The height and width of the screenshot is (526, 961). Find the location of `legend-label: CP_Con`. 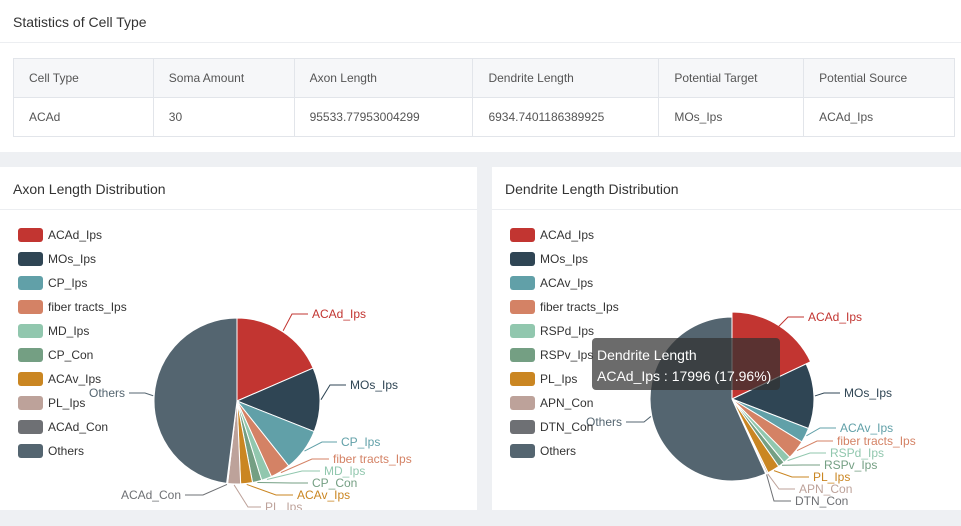

legend-label: CP_Con is located at coordinates (71, 355).